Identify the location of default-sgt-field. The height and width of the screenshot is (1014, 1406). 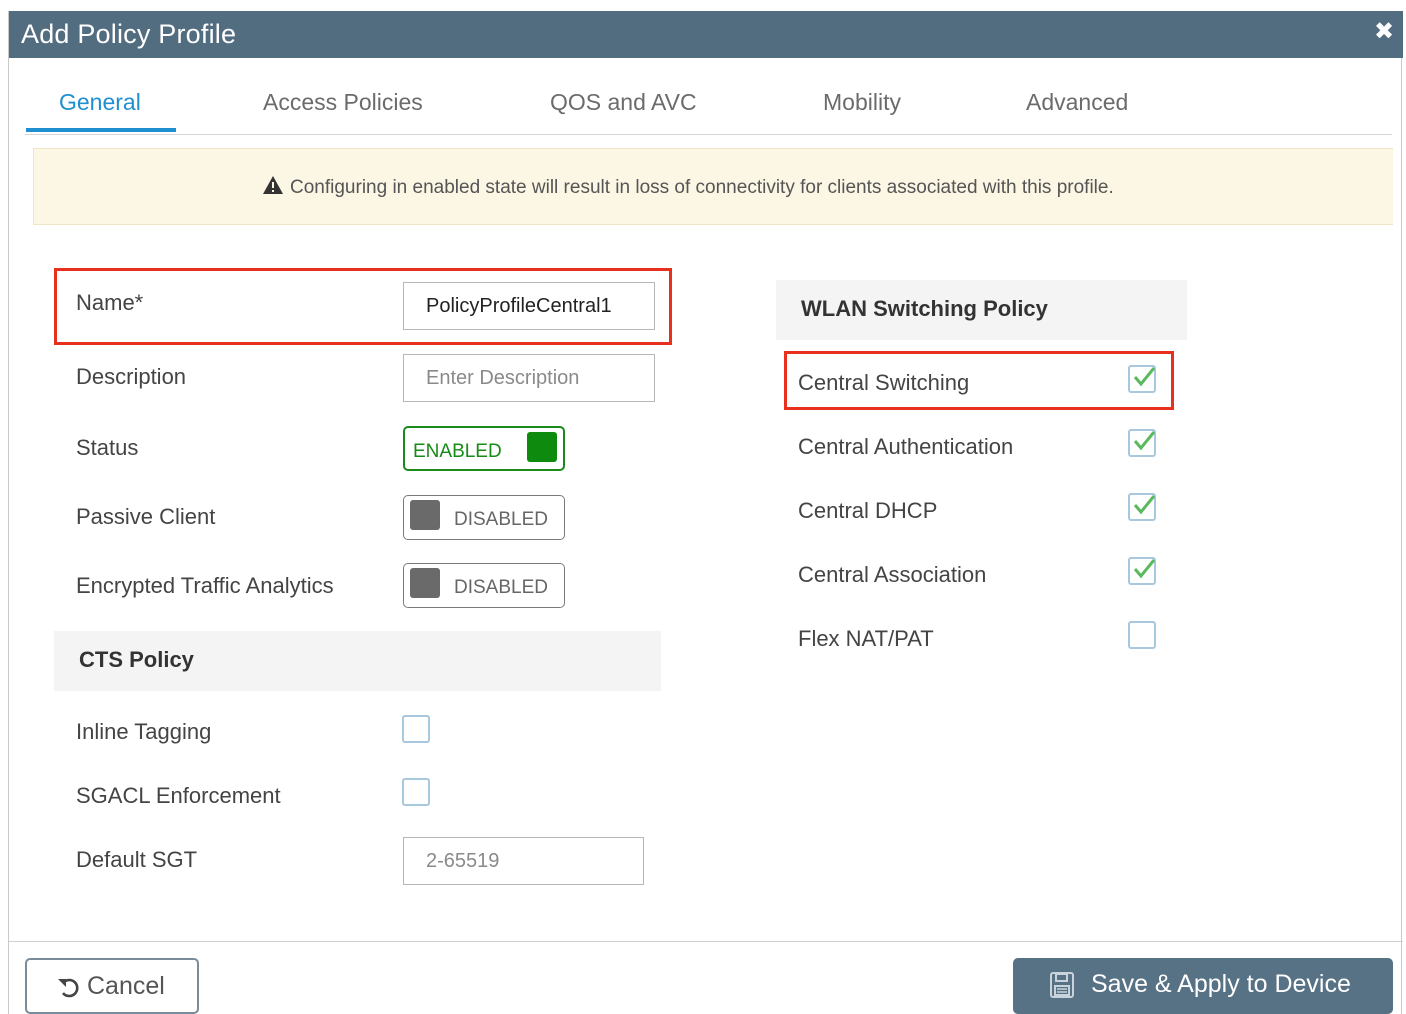
(523, 861).